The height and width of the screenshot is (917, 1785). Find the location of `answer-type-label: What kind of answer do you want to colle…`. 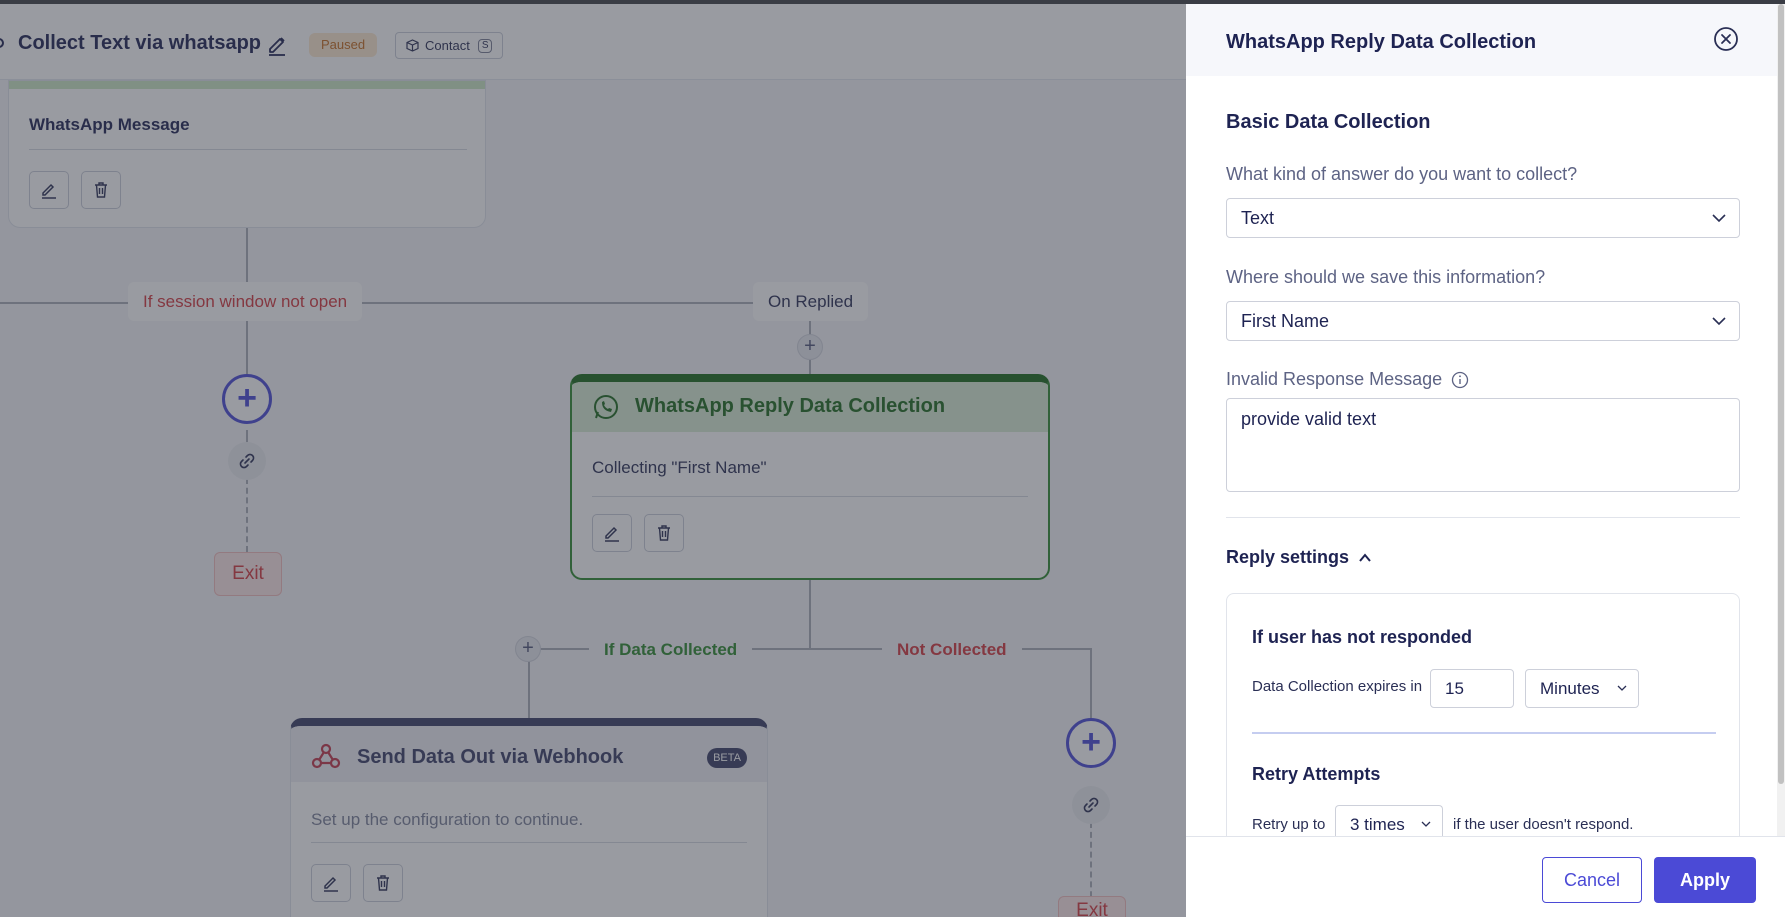

answer-type-label: What kind of answer do you want to colle… is located at coordinates (1402, 174).